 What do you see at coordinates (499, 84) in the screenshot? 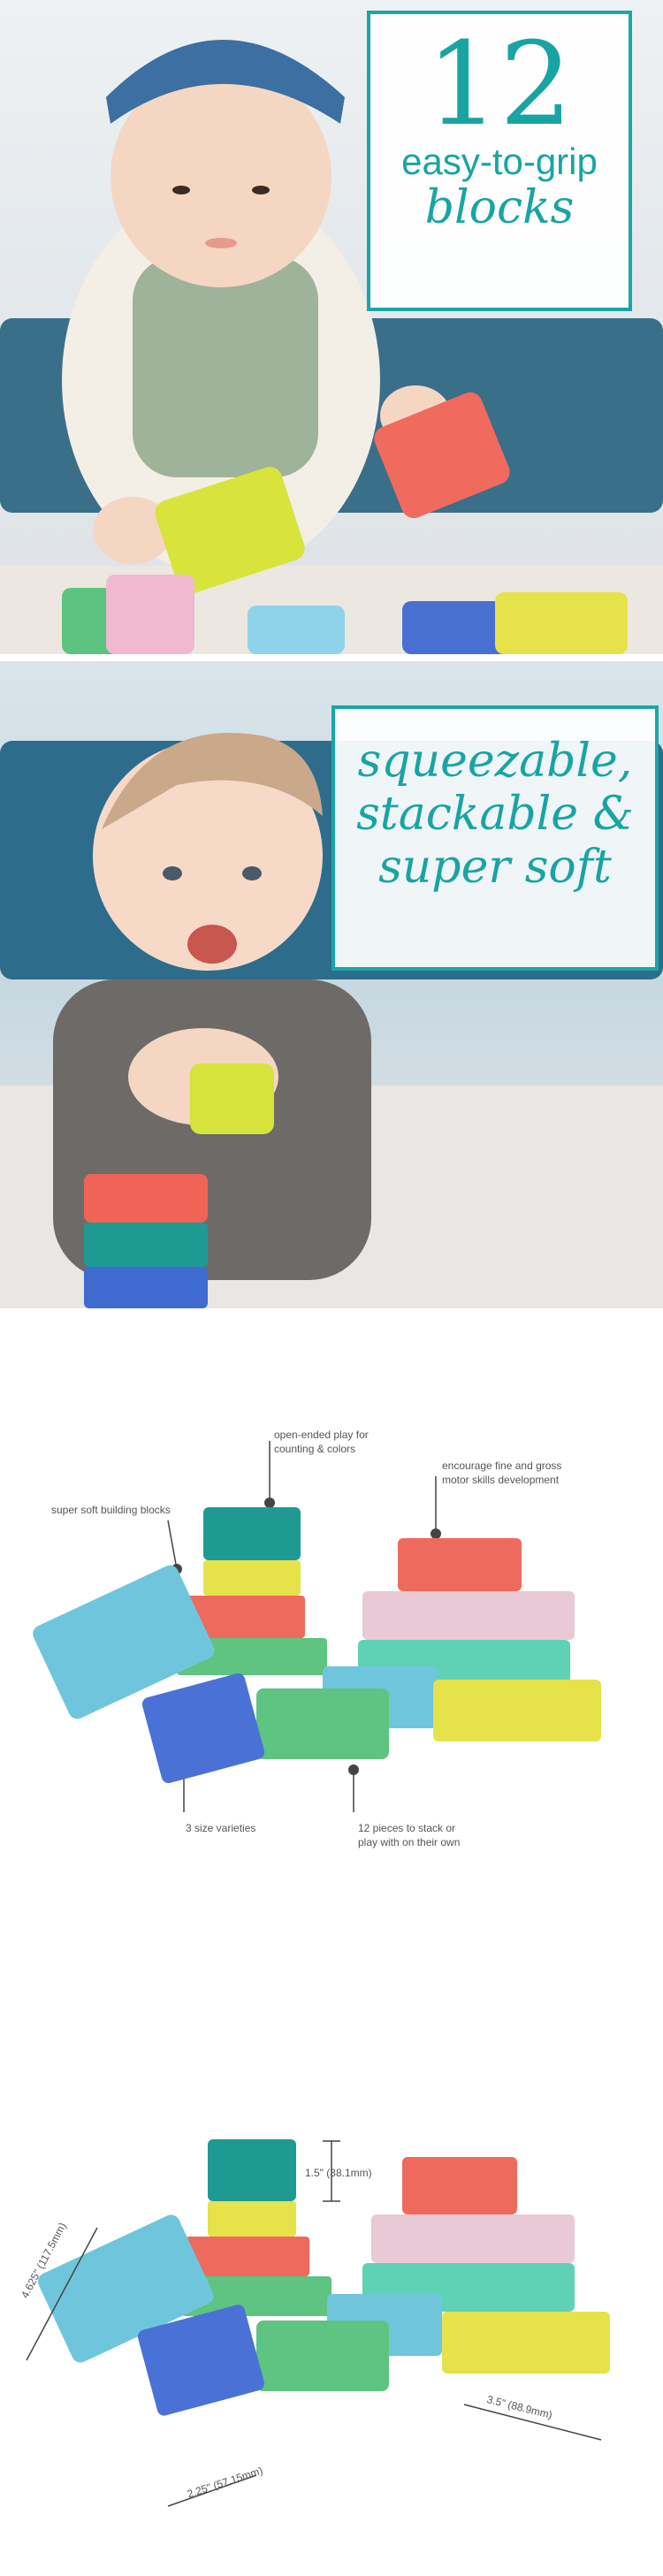
I see `callout-number: 12` at bounding box center [499, 84].